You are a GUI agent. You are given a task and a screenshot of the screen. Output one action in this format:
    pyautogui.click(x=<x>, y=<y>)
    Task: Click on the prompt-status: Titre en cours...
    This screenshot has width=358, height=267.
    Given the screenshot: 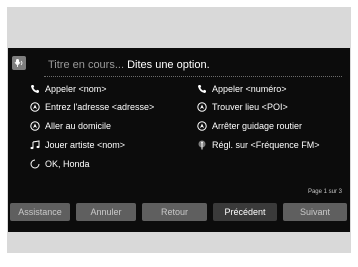 What is the action you would take?
    pyautogui.click(x=86, y=65)
    